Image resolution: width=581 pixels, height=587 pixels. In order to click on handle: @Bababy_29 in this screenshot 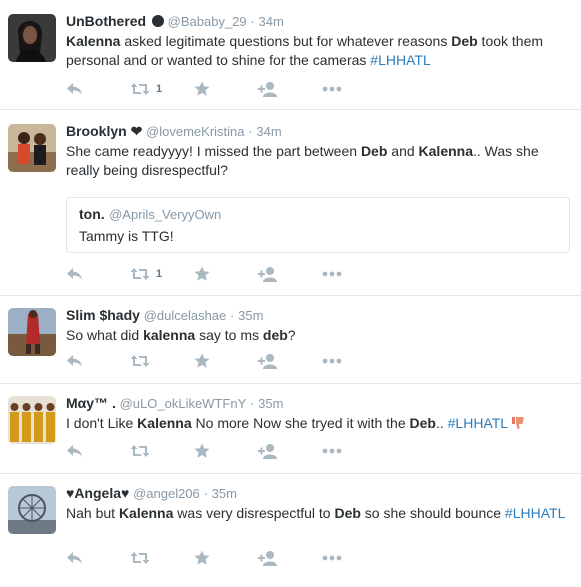, I will do `click(207, 21)`.